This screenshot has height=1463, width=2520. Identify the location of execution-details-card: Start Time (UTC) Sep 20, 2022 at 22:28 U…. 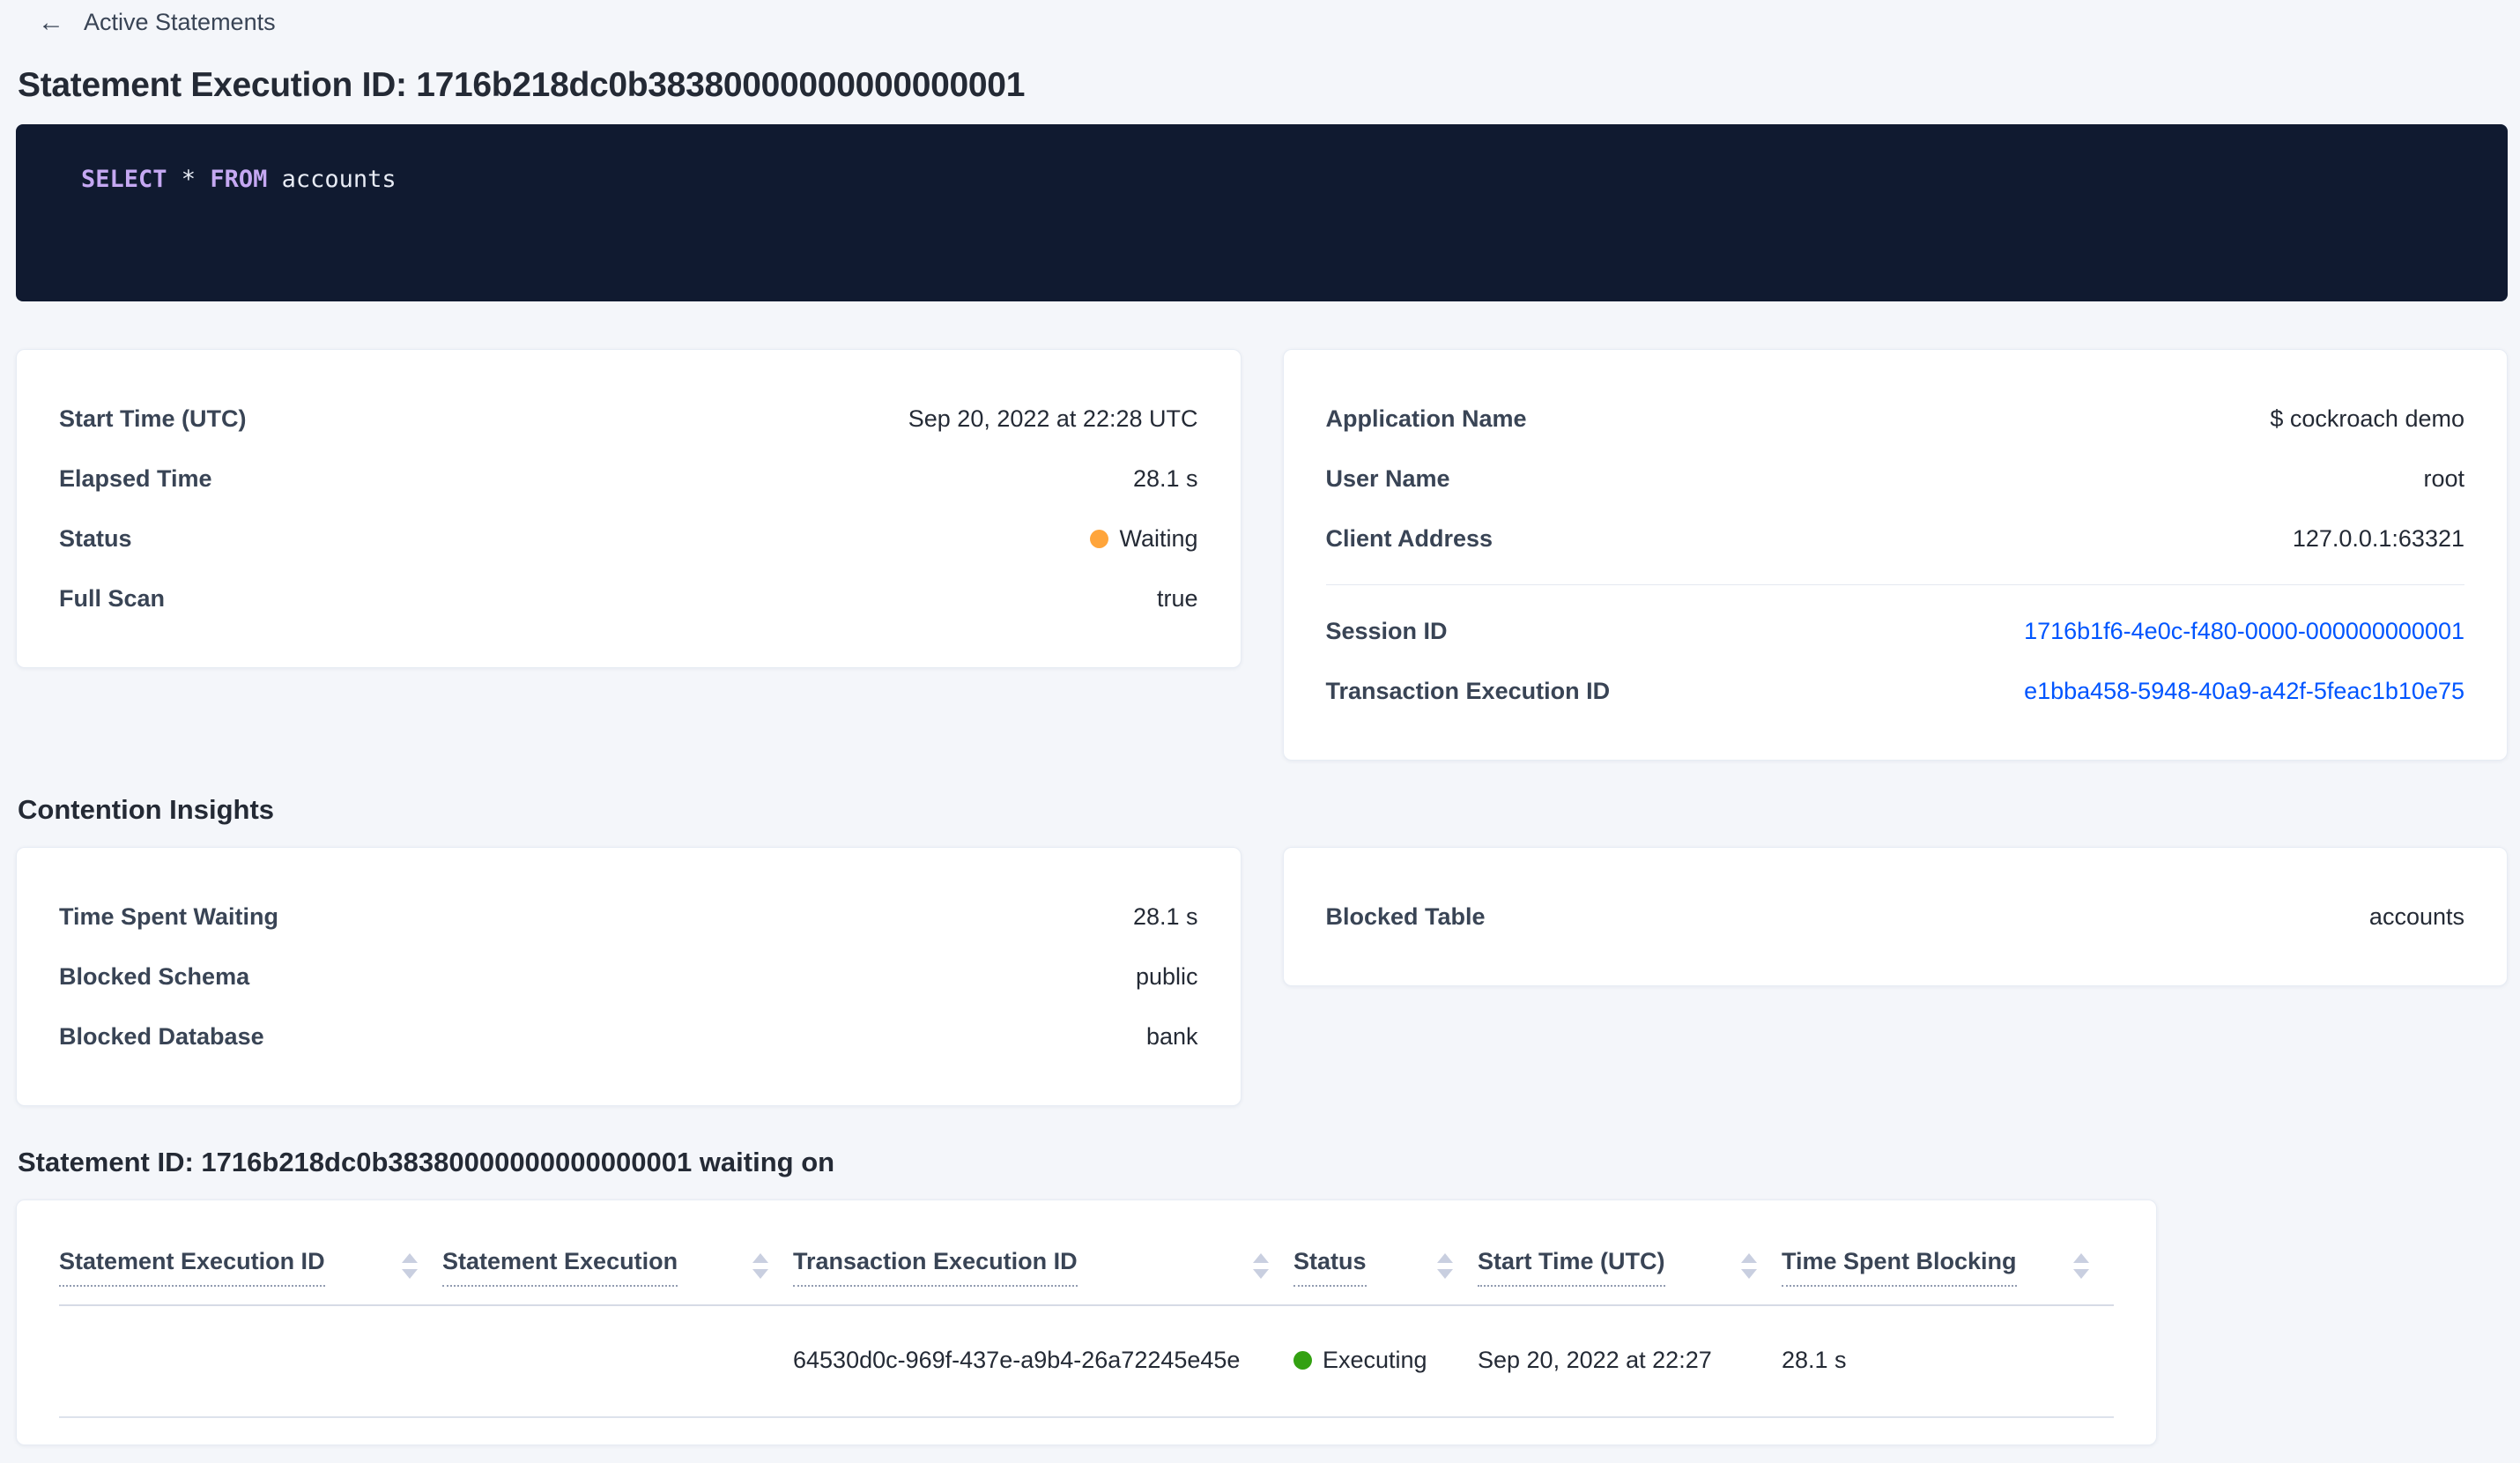
(628, 508).